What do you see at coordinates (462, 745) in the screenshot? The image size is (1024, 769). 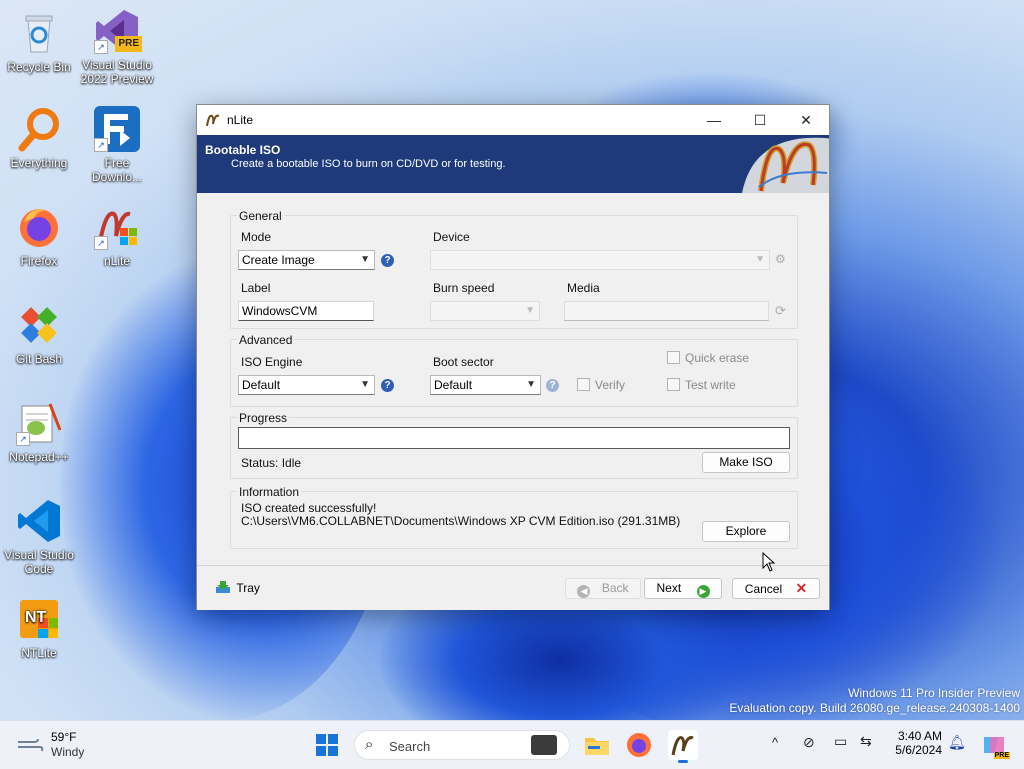 I see `taskbar-search: ⌕ Search` at bounding box center [462, 745].